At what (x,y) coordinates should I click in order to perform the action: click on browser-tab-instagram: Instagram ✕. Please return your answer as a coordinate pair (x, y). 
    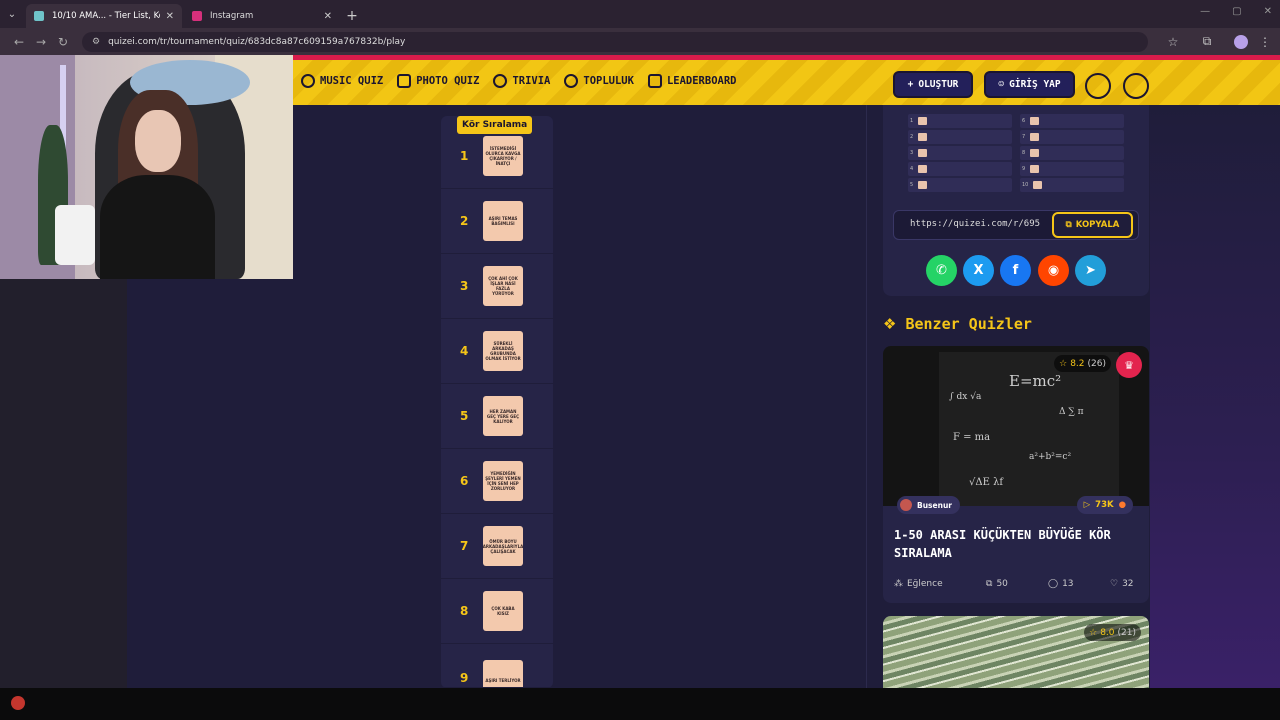
    Looking at the image, I should click on (262, 16).